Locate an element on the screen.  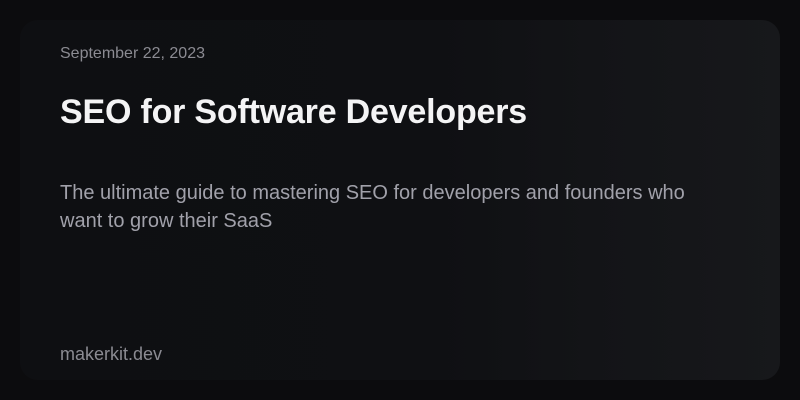
publish-date: September 22, 2023 is located at coordinates (132, 53).